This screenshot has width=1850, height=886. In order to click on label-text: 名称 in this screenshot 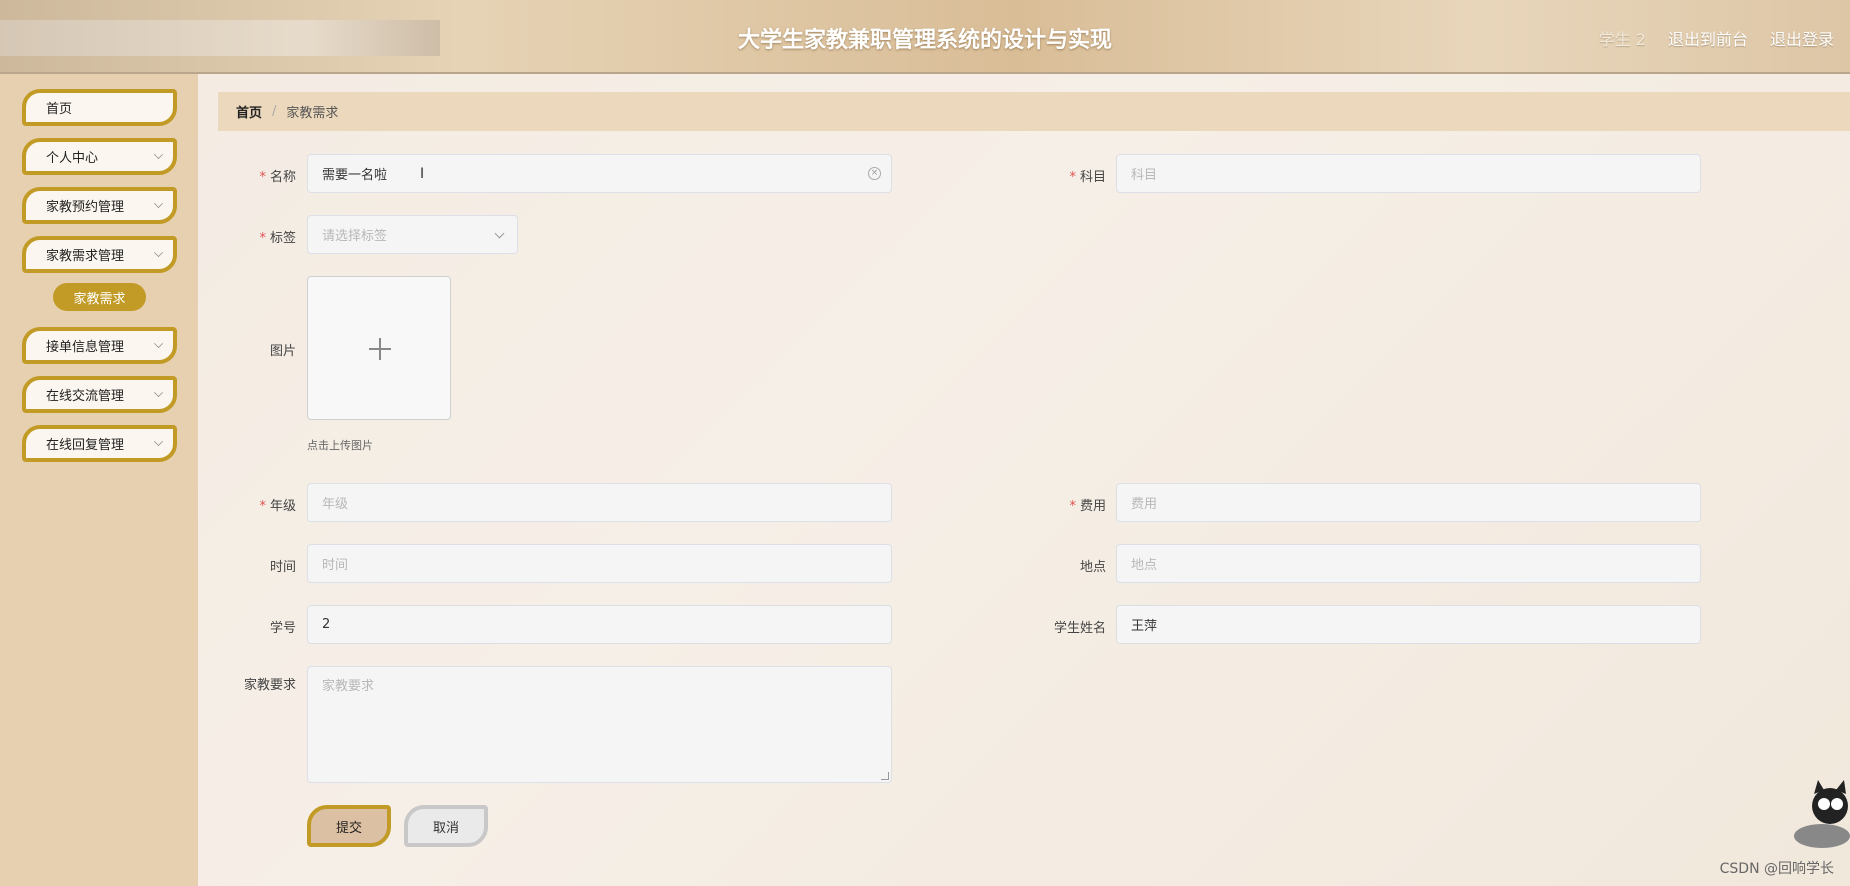, I will do `click(282, 177)`.